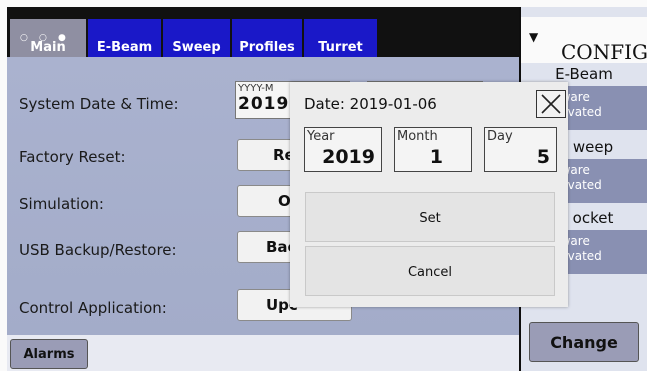 This screenshot has width=647, height=371. I want to click on tab-main: ○ ○ ● Main, so click(48, 38).